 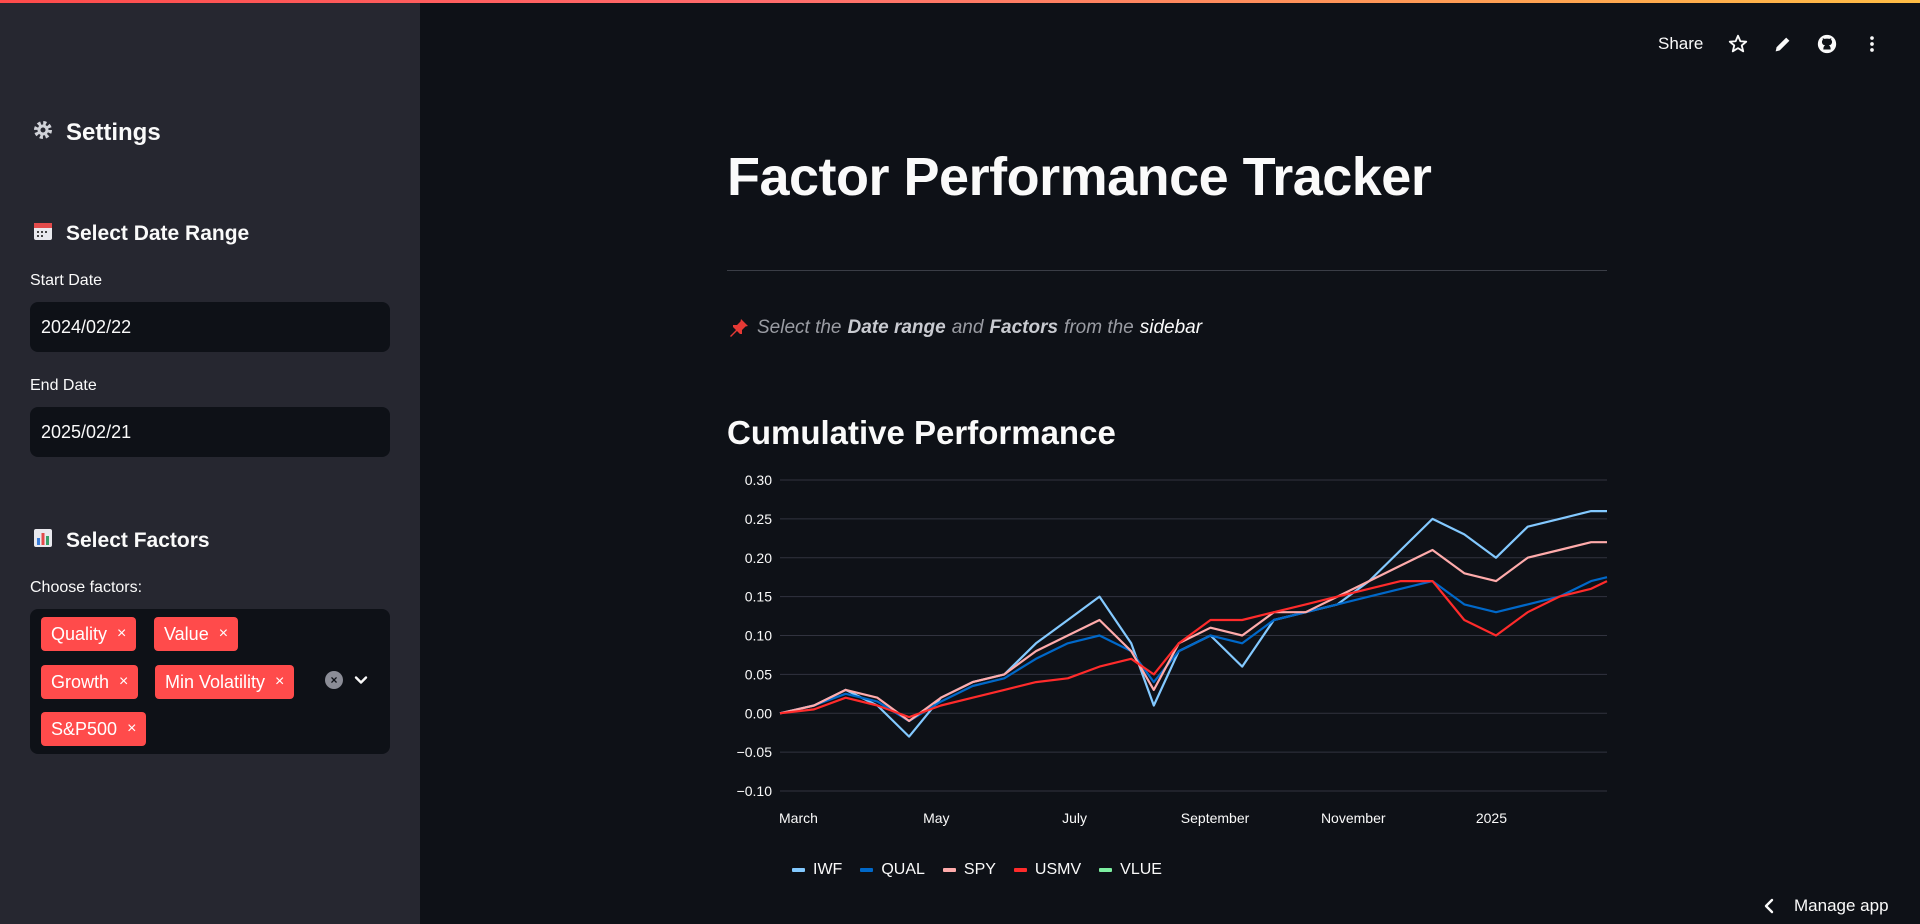 What do you see at coordinates (798, 818) in the screenshot?
I see `x-tick-label: March` at bounding box center [798, 818].